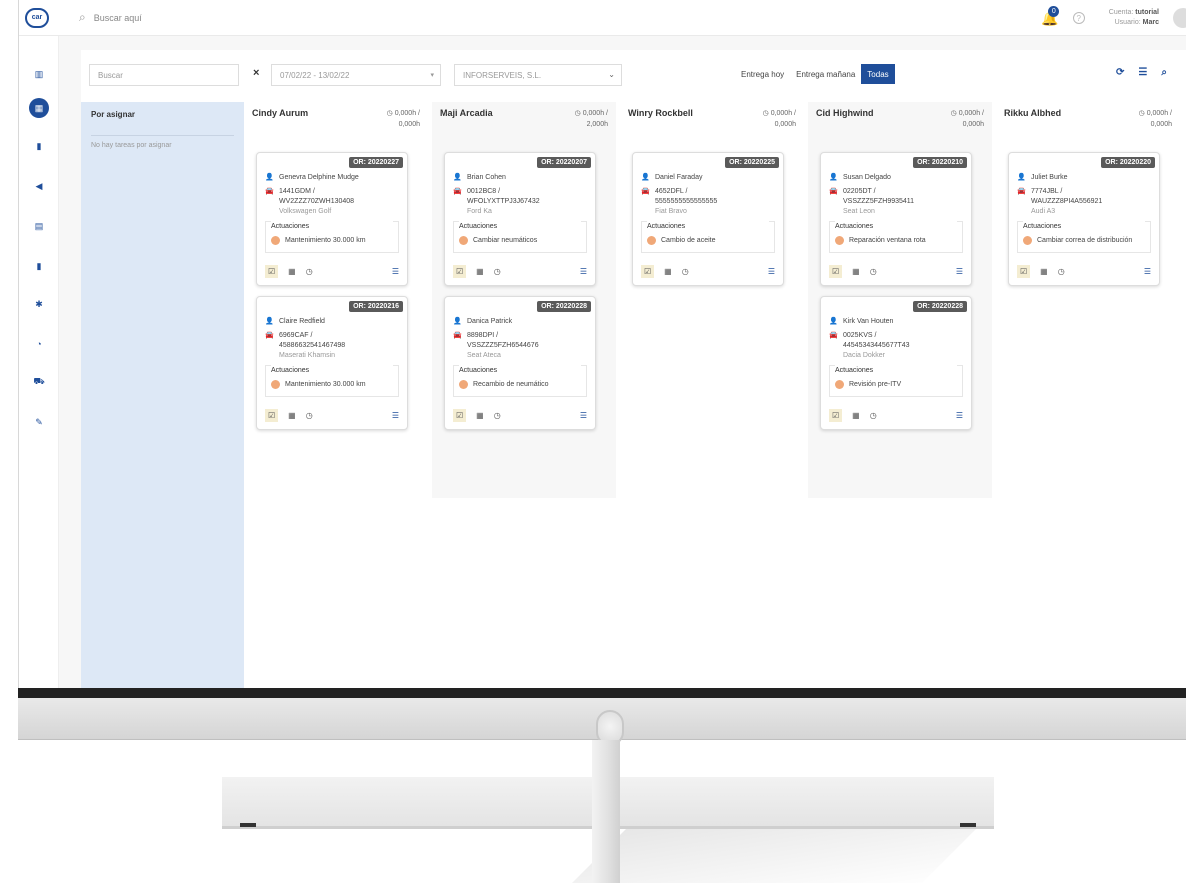 The image size is (1186, 883). I want to click on columns-icon: ☰, so click(1142, 72).